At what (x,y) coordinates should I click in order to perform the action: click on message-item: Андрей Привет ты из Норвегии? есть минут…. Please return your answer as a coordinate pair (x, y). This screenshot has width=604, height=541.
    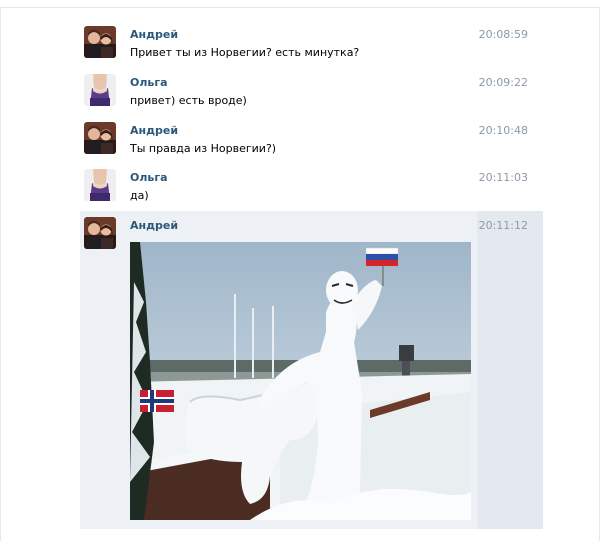
    Looking at the image, I should click on (311, 41).